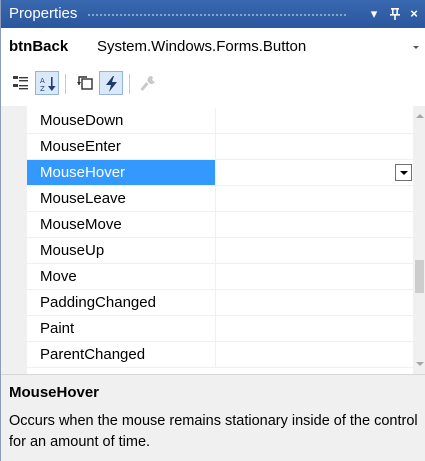 The height and width of the screenshot is (461, 425). What do you see at coordinates (39, 46) in the screenshot?
I see `object-name: btnBack` at bounding box center [39, 46].